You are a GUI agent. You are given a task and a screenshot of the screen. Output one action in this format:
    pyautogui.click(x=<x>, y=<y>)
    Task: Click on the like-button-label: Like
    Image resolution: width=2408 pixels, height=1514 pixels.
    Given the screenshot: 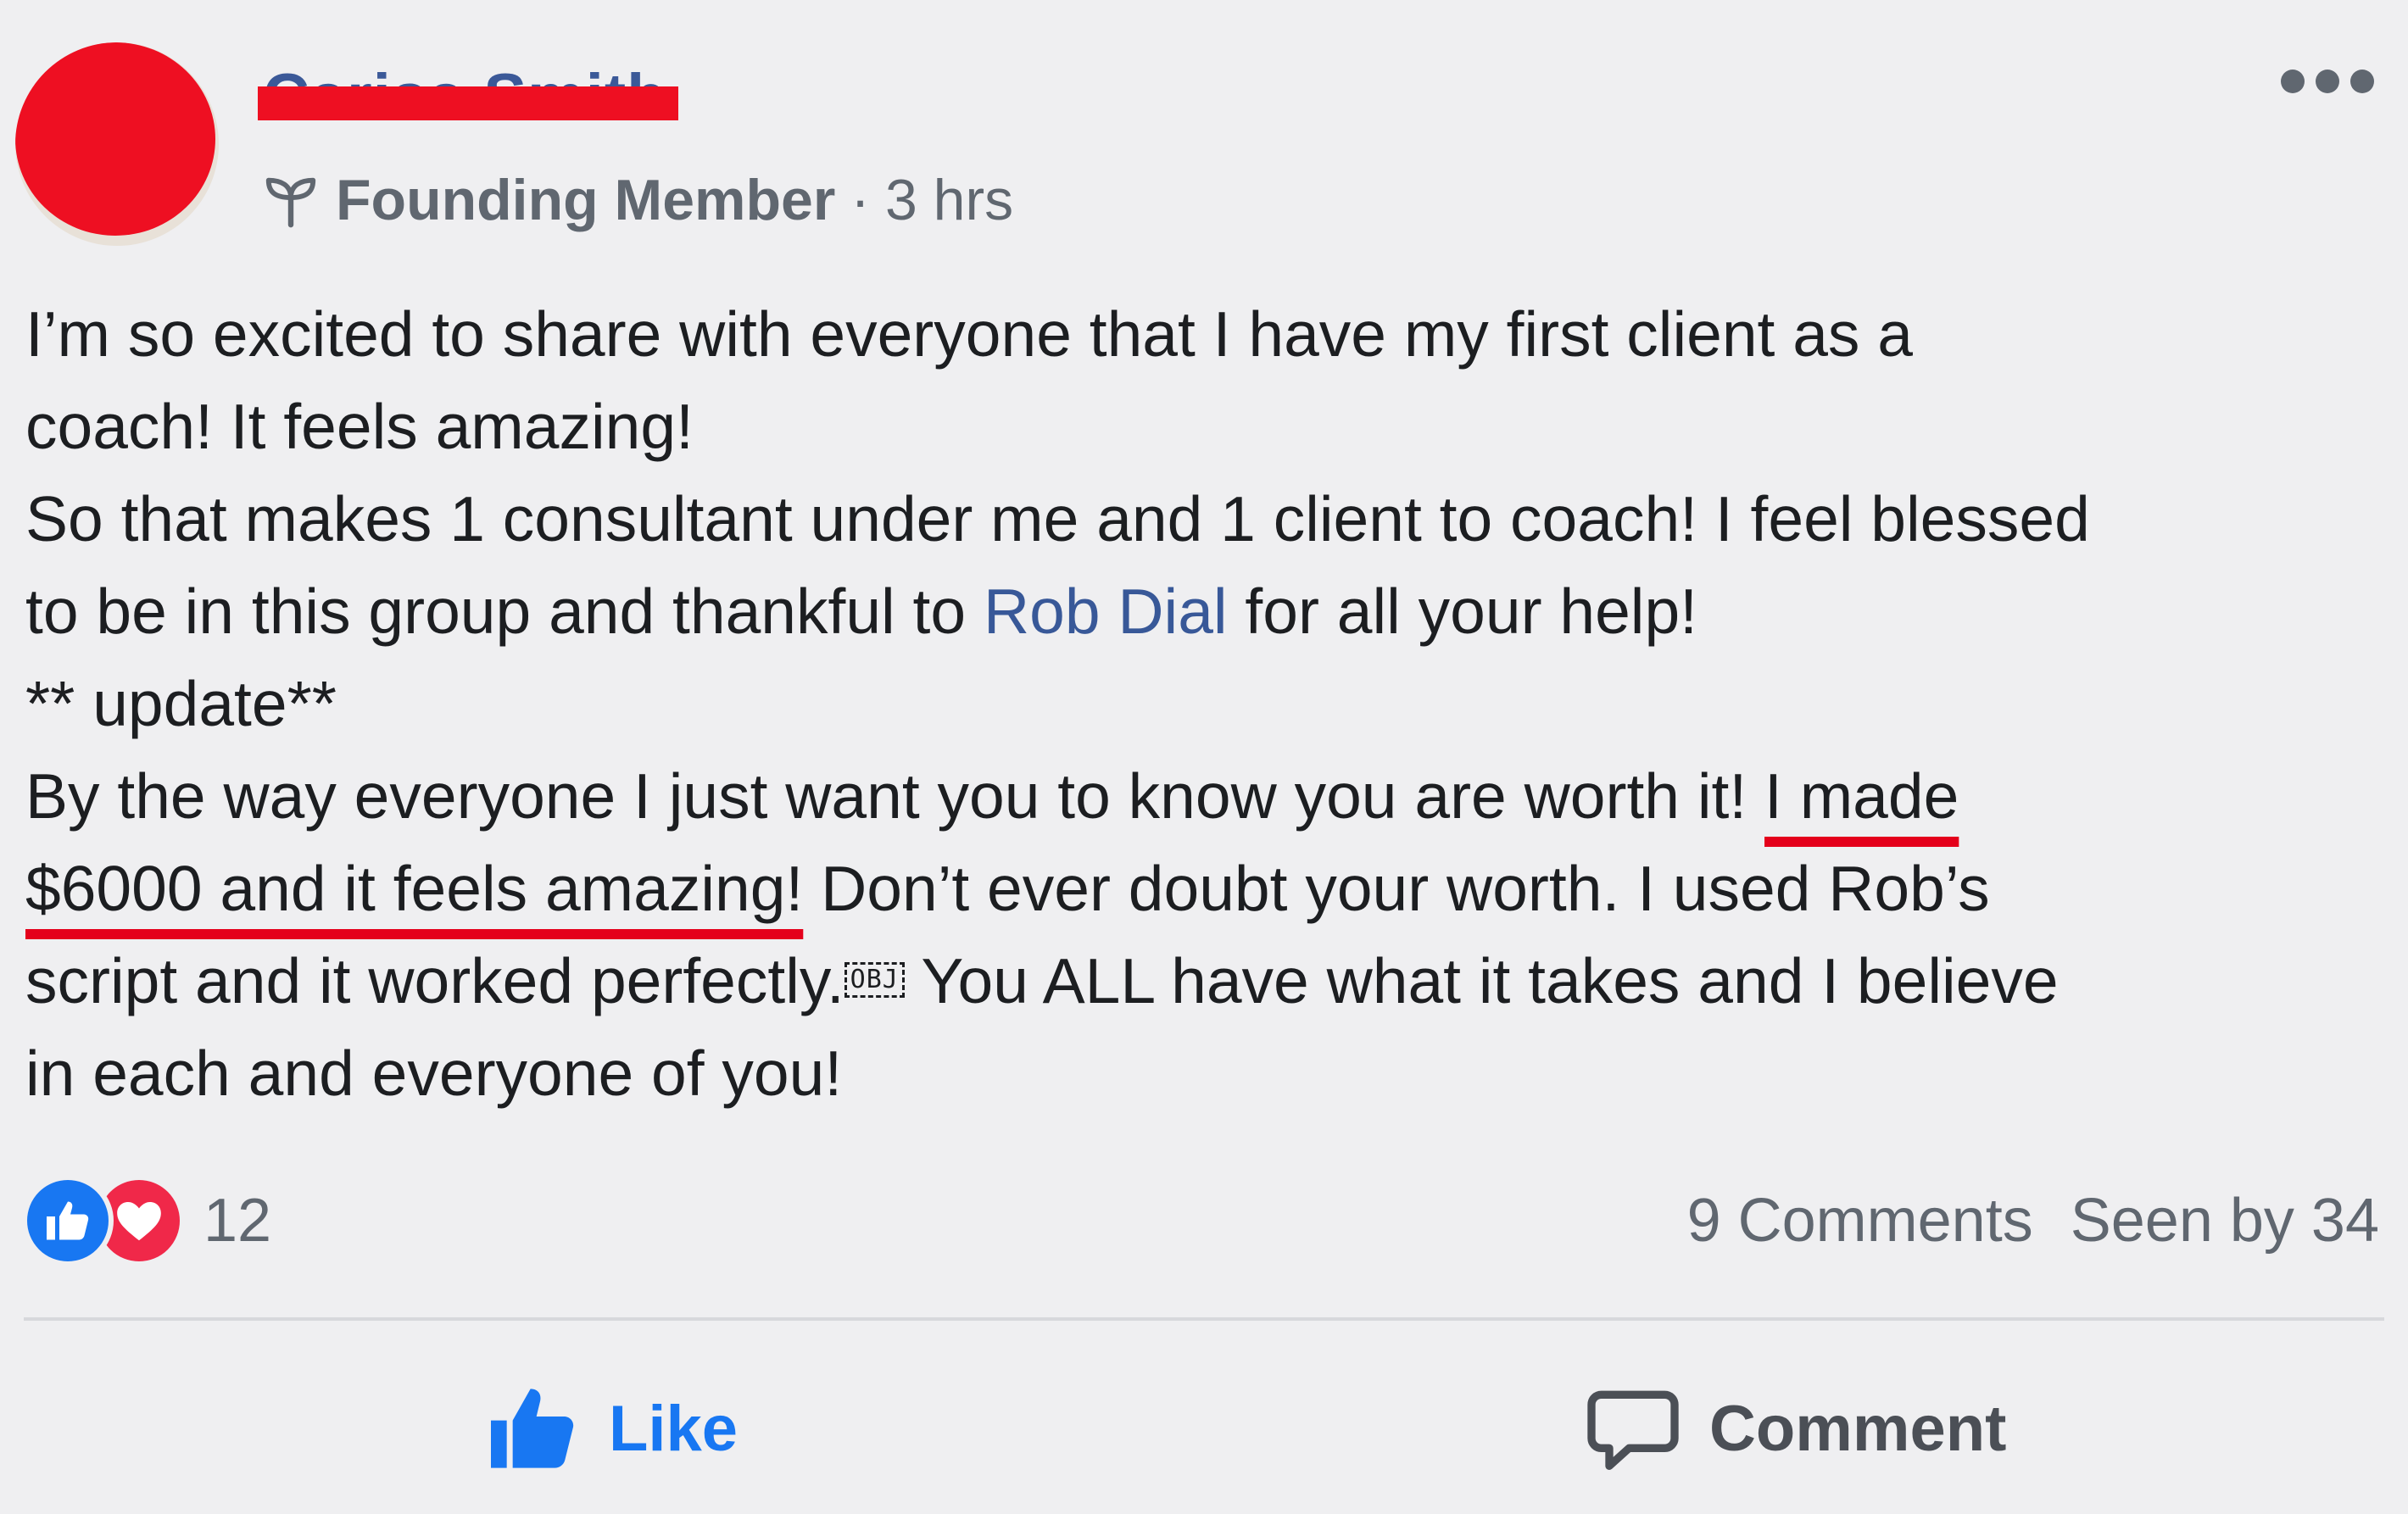 What is the action you would take?
    pyautogui.click(x=674, y=1428)
    